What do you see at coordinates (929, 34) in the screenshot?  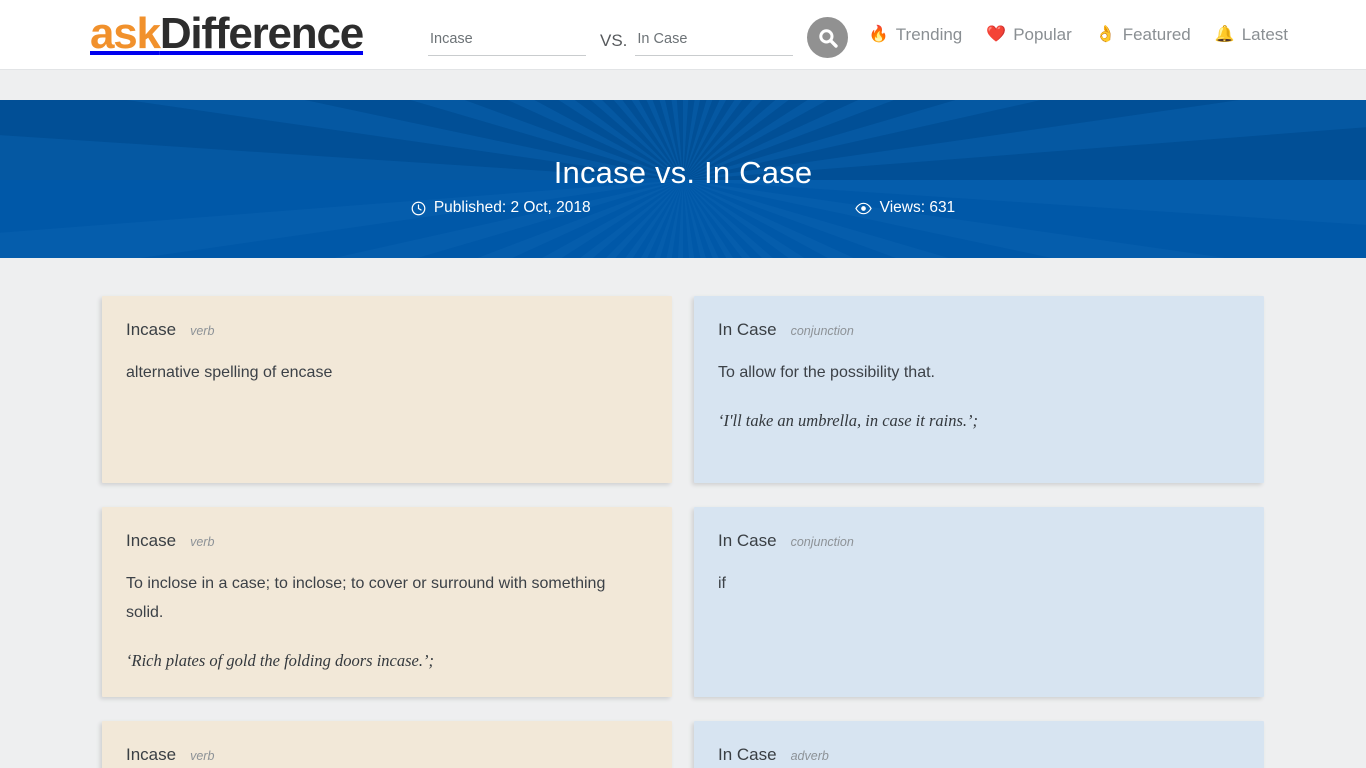 I see `nav-label-trending: Trending` at bounding box center [929, 34].